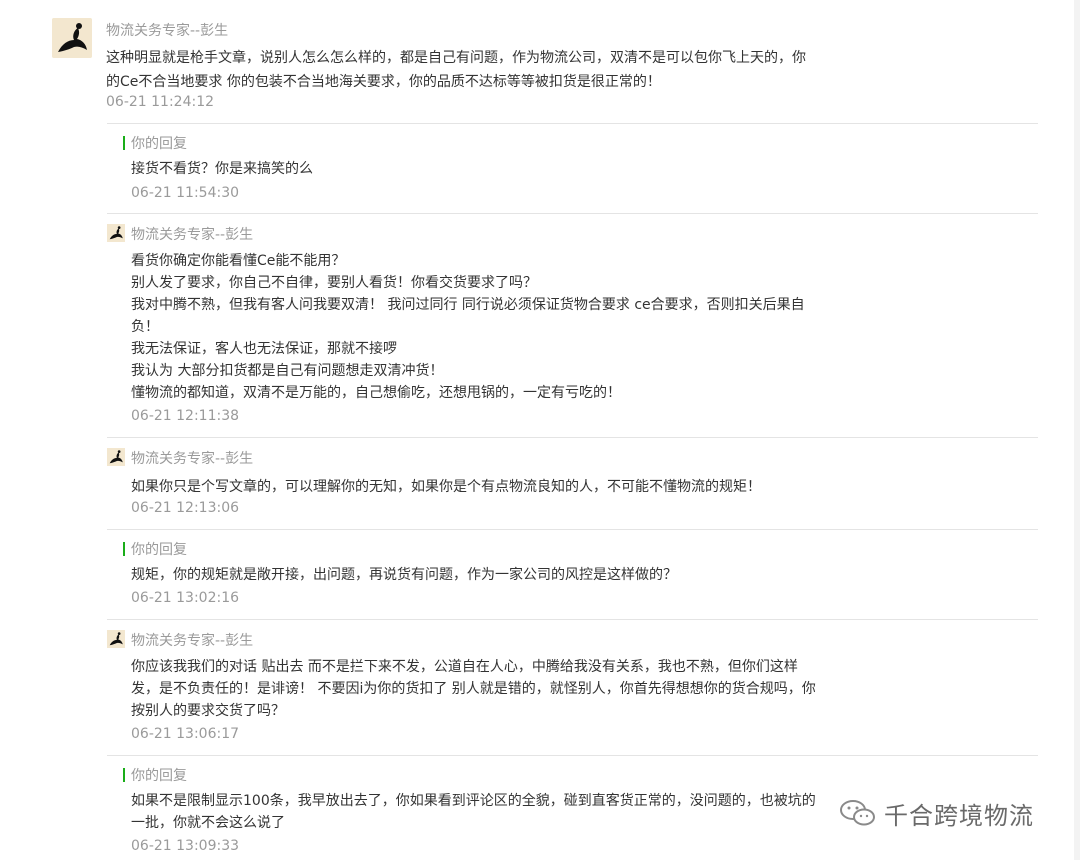 Image resolution: width=1080 pixels, height=861 pixels. I want to click on reply-timestamp: 06-21 11:54:30, so click(185, 193).